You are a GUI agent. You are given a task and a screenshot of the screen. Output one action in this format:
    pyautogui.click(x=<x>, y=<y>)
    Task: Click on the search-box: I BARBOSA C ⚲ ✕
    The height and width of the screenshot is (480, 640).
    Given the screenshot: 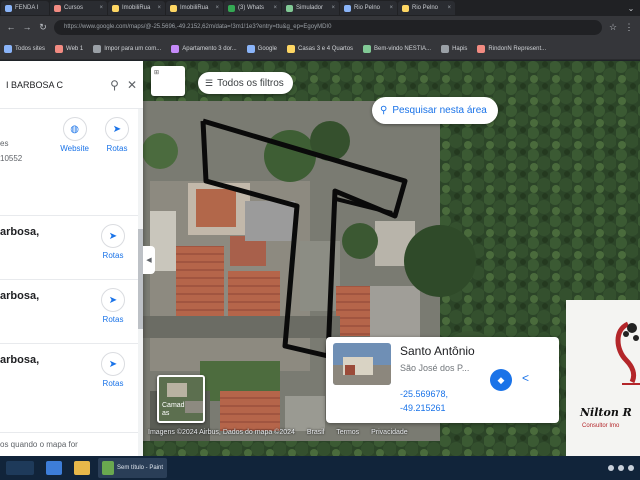 What is the action you would take?
    pyautogui.click(x=71, y=85)
    